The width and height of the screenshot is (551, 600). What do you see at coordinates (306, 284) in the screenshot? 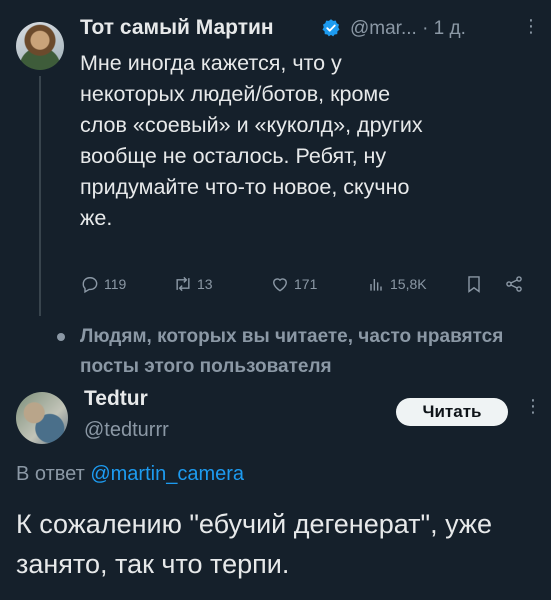
I see `like-count: 171` at bounding box center [306, 284].